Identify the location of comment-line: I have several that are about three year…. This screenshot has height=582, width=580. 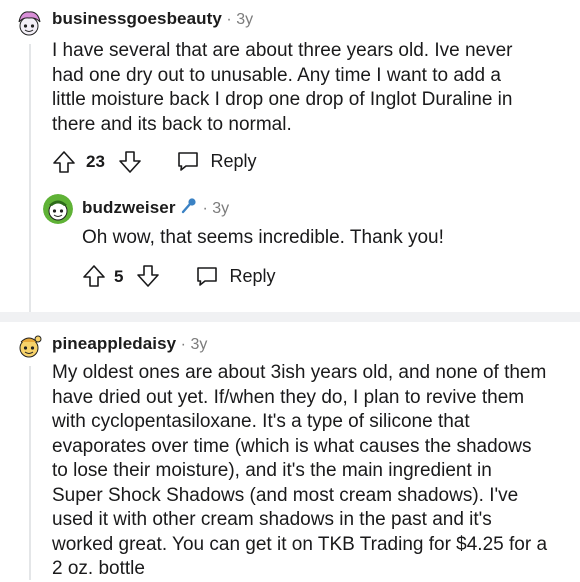
(282, 50).